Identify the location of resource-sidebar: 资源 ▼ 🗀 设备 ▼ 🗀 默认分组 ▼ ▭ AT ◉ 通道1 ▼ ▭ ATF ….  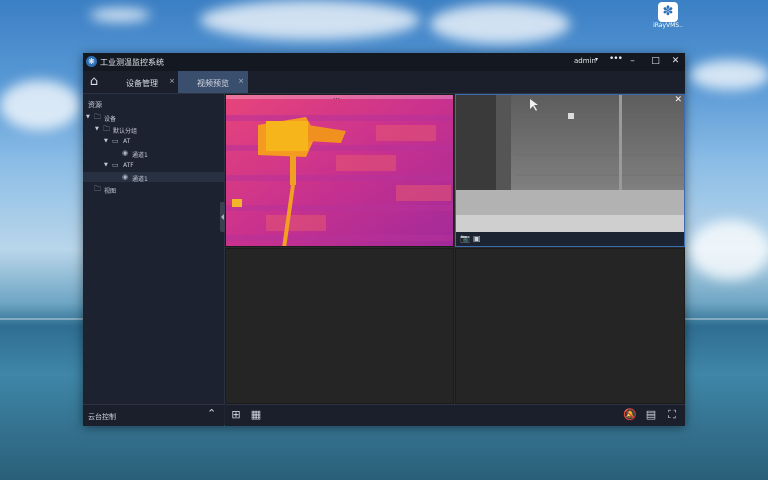
(154, 249).